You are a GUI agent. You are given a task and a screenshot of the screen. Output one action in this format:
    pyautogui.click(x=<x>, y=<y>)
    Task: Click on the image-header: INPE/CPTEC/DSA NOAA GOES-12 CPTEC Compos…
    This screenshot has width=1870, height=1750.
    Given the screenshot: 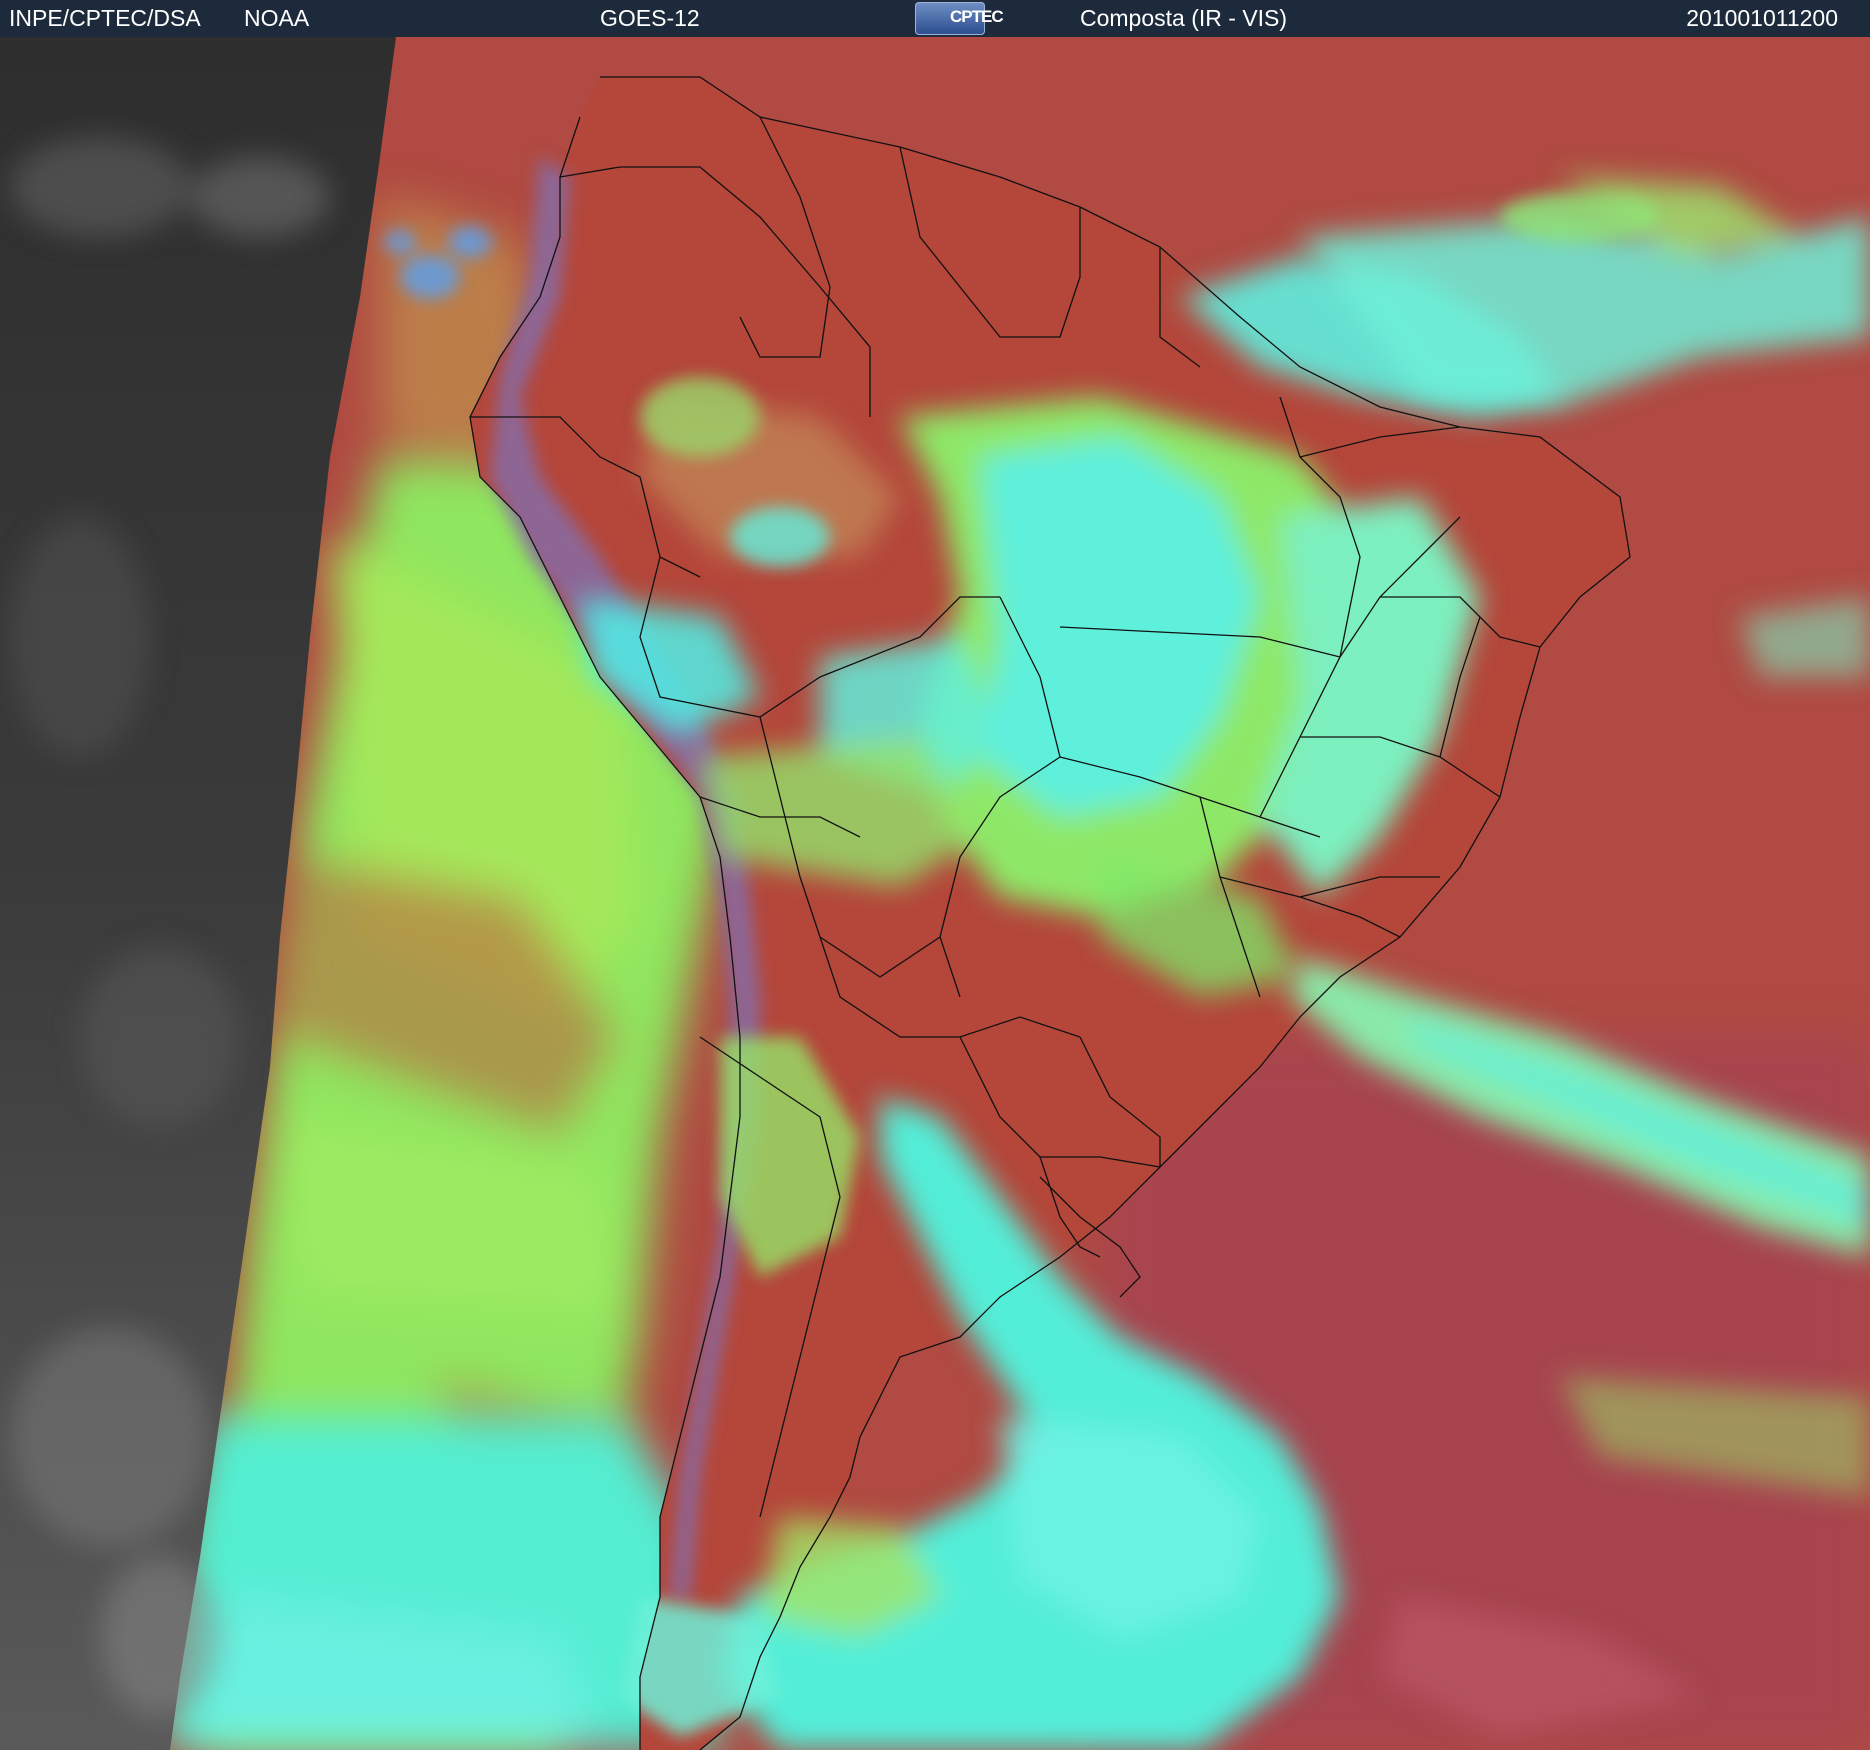 What is the action you would take?
    pyautogui.click(x=935, y=18)
    